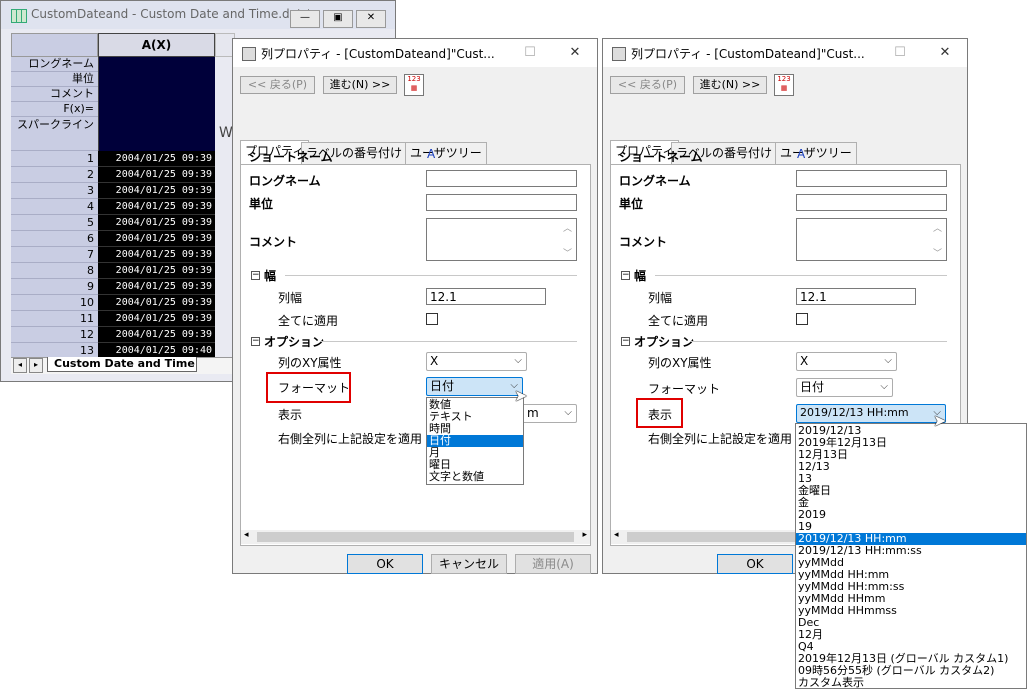  I want to click on row-number: 10, so click(54, 303).